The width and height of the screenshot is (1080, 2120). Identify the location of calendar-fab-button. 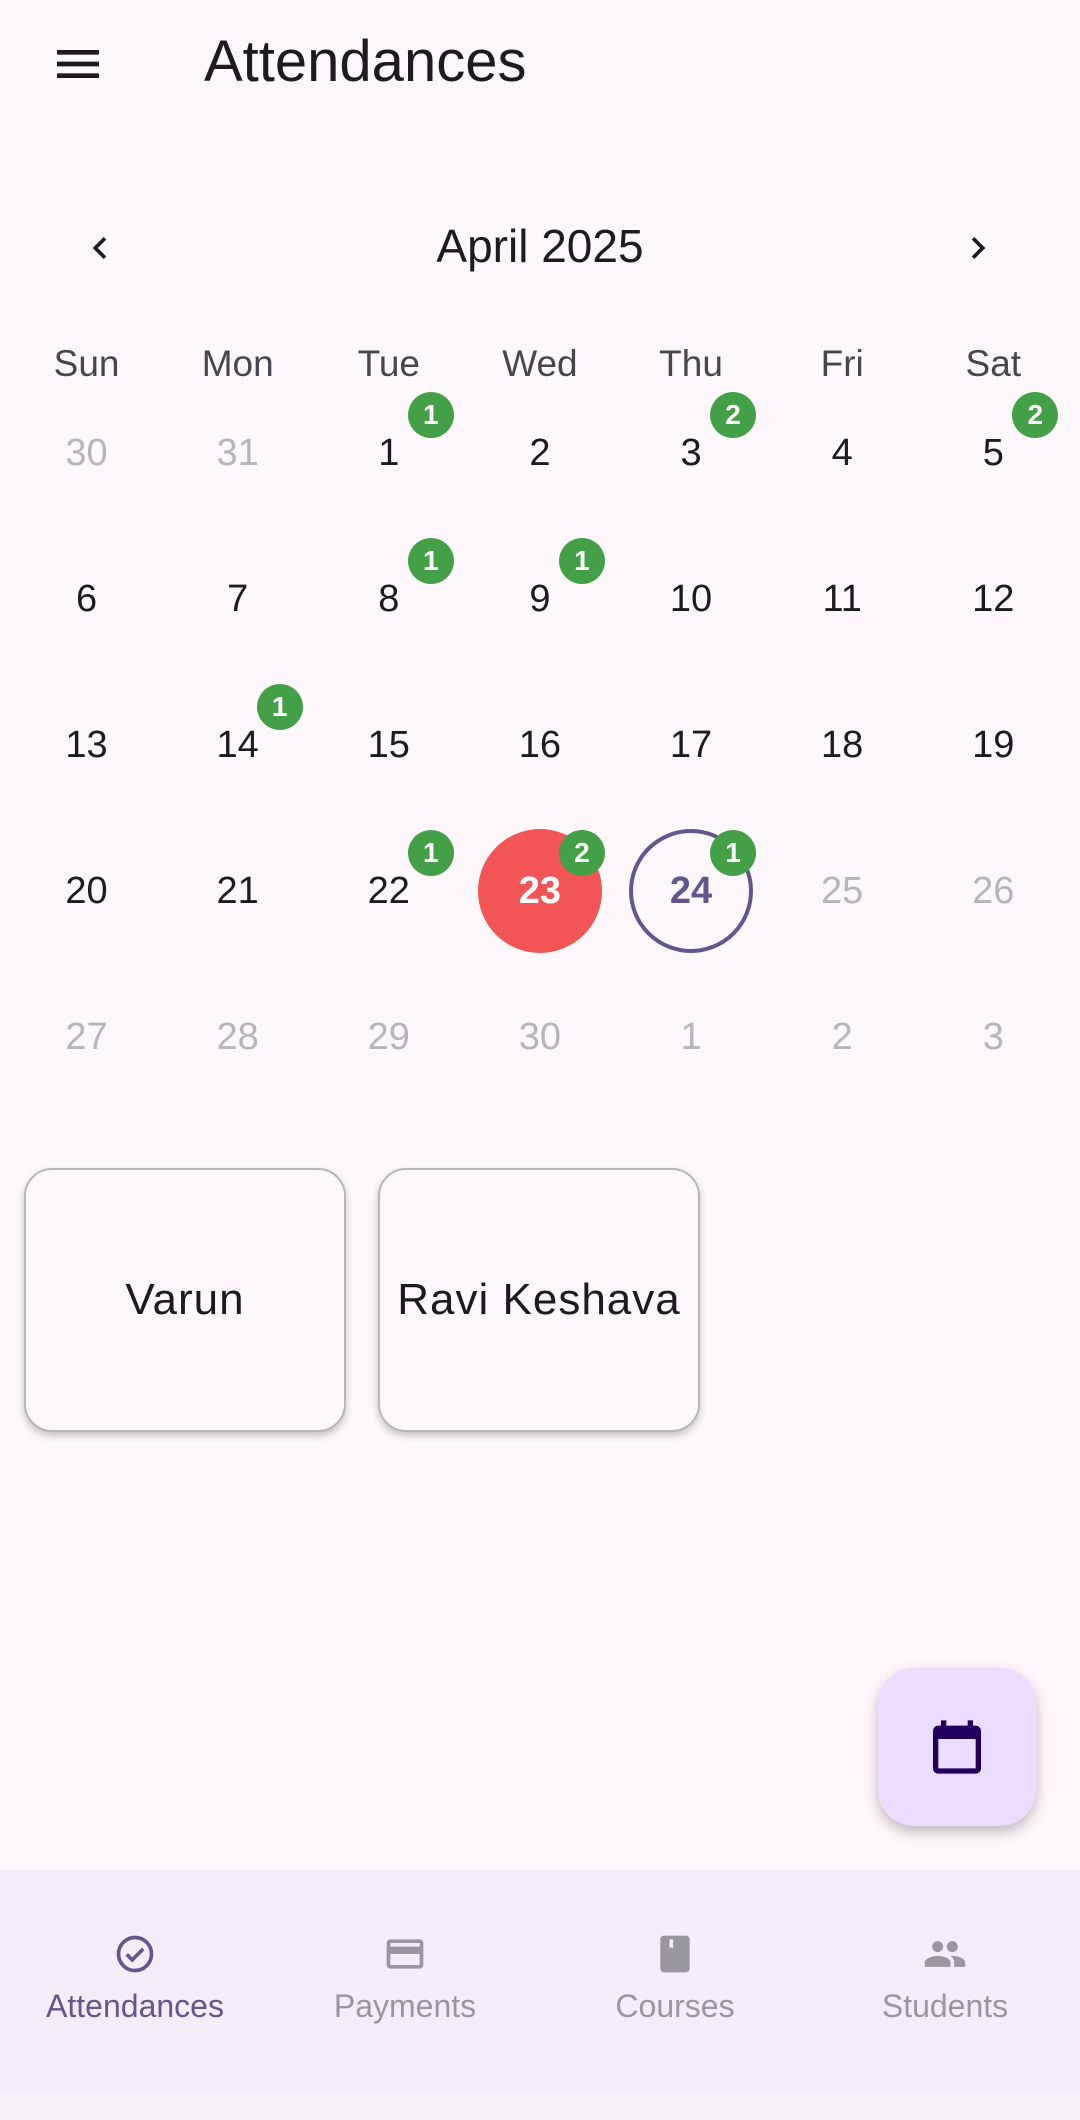
(957, 1747).